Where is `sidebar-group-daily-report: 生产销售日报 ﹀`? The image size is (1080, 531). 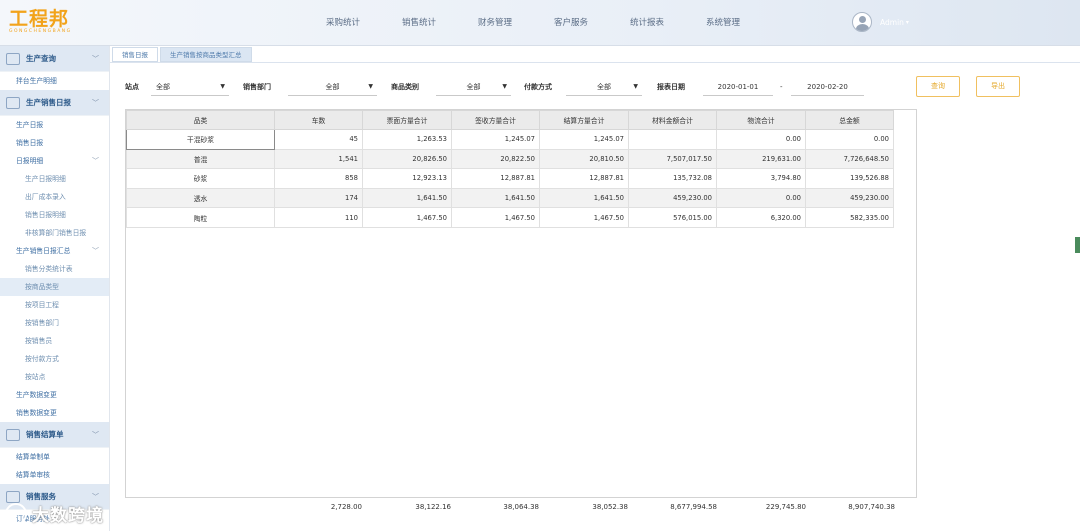 sidebar-group-daily-report: 生产销售日报 ﹀ is located at coordinates (54, 103).